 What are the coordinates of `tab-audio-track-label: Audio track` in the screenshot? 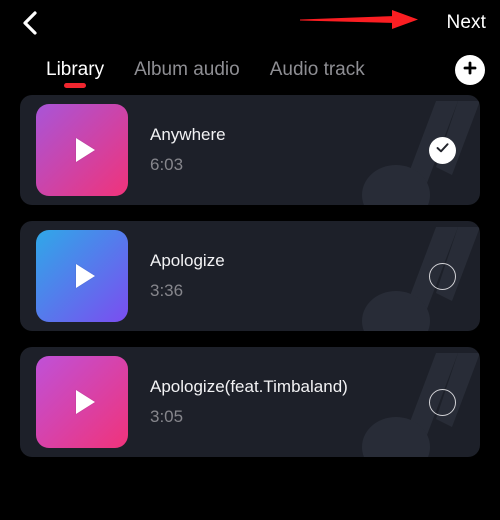 It's located at (317, 69).